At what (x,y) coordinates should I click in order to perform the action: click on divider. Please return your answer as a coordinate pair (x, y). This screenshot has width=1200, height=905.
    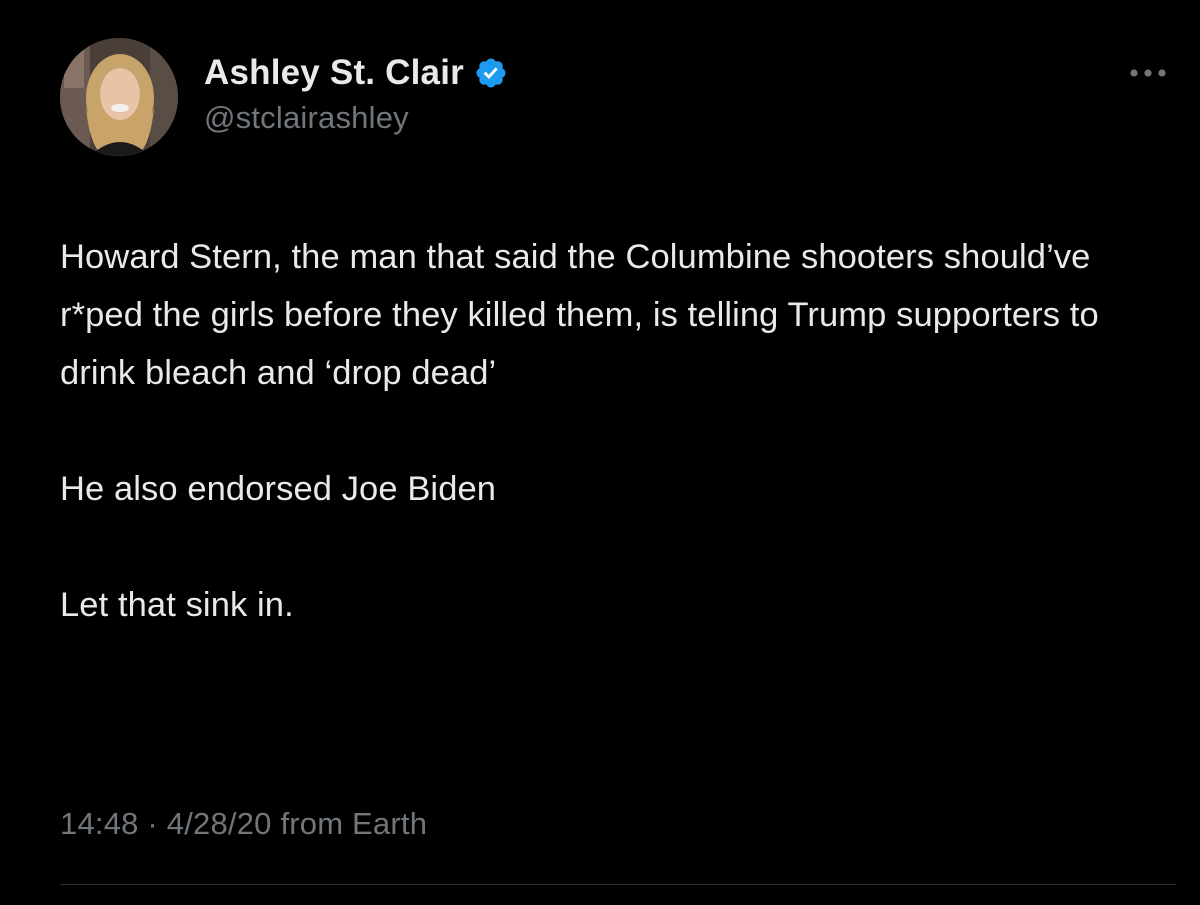
    Looking at the image, I should click on (618, 884).